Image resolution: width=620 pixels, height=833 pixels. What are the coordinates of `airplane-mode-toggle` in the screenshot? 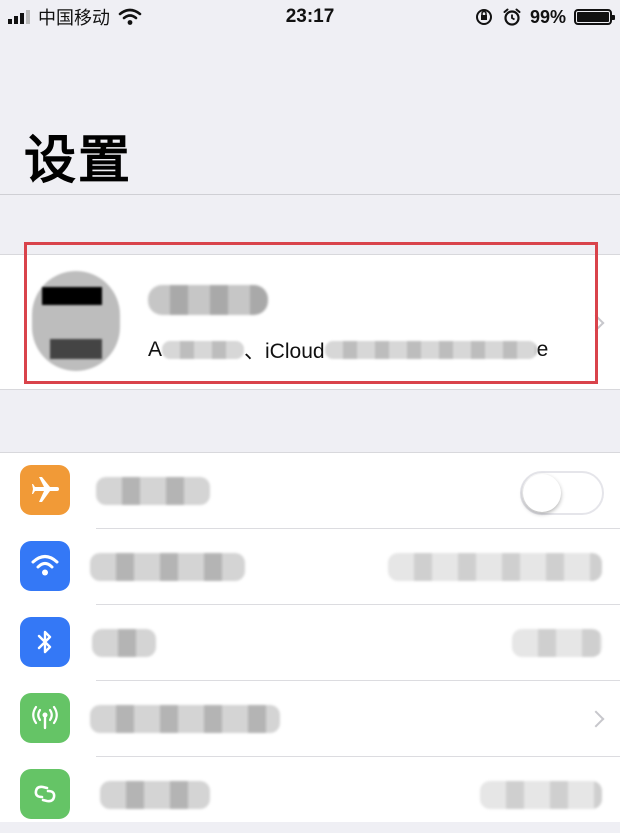 It's located at (562, 493).